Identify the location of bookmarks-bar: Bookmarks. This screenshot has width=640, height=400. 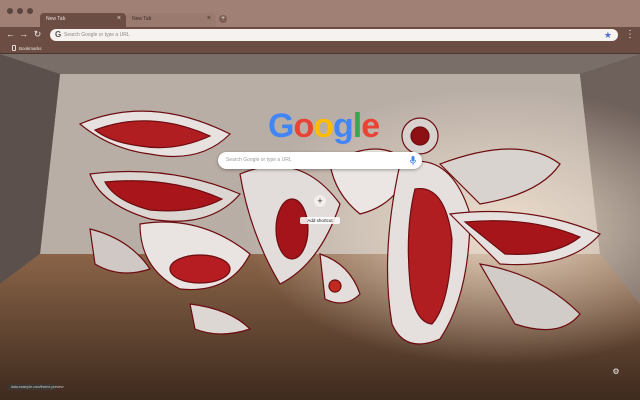
(320, 48).